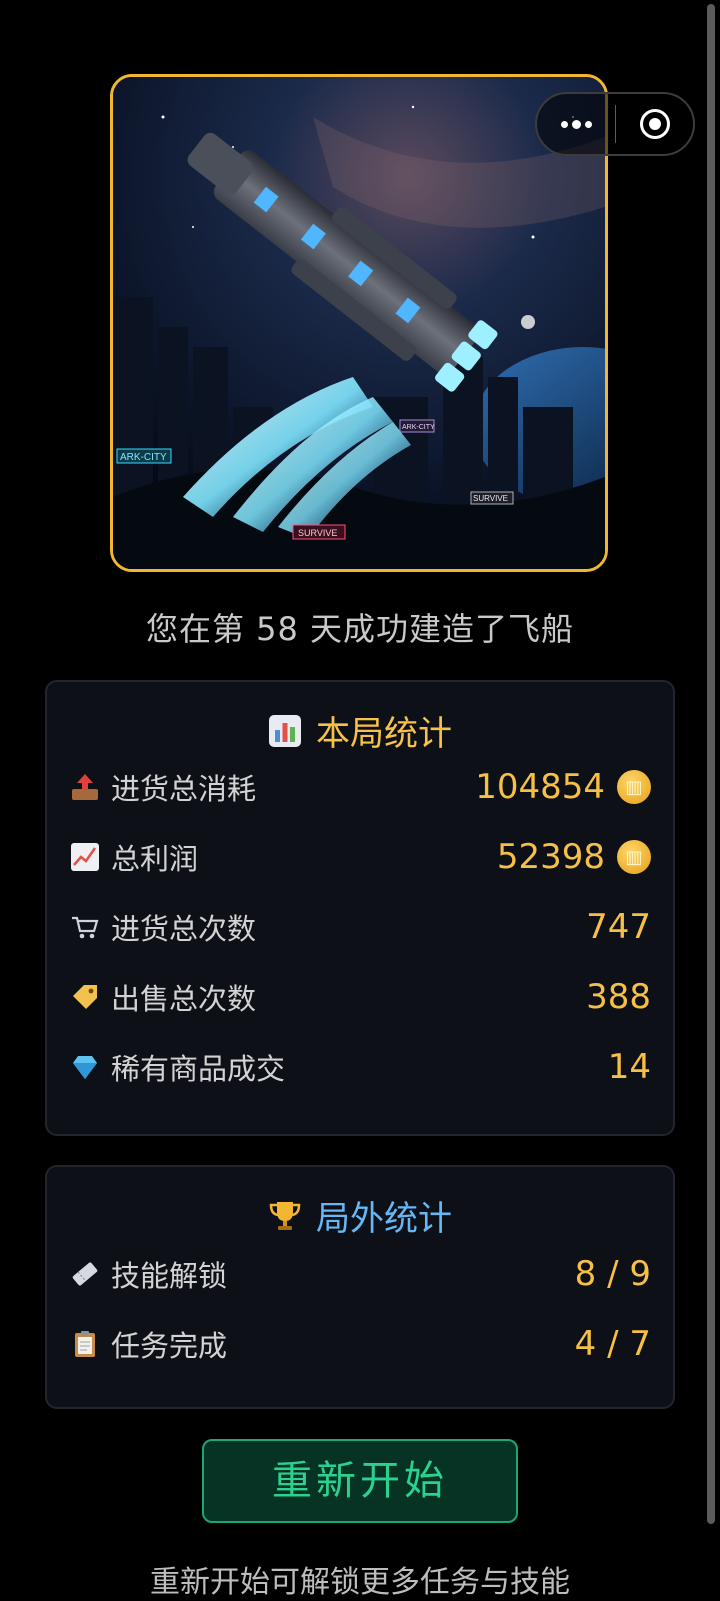  I want to click on stat-value: 104854, so click(540, 787).